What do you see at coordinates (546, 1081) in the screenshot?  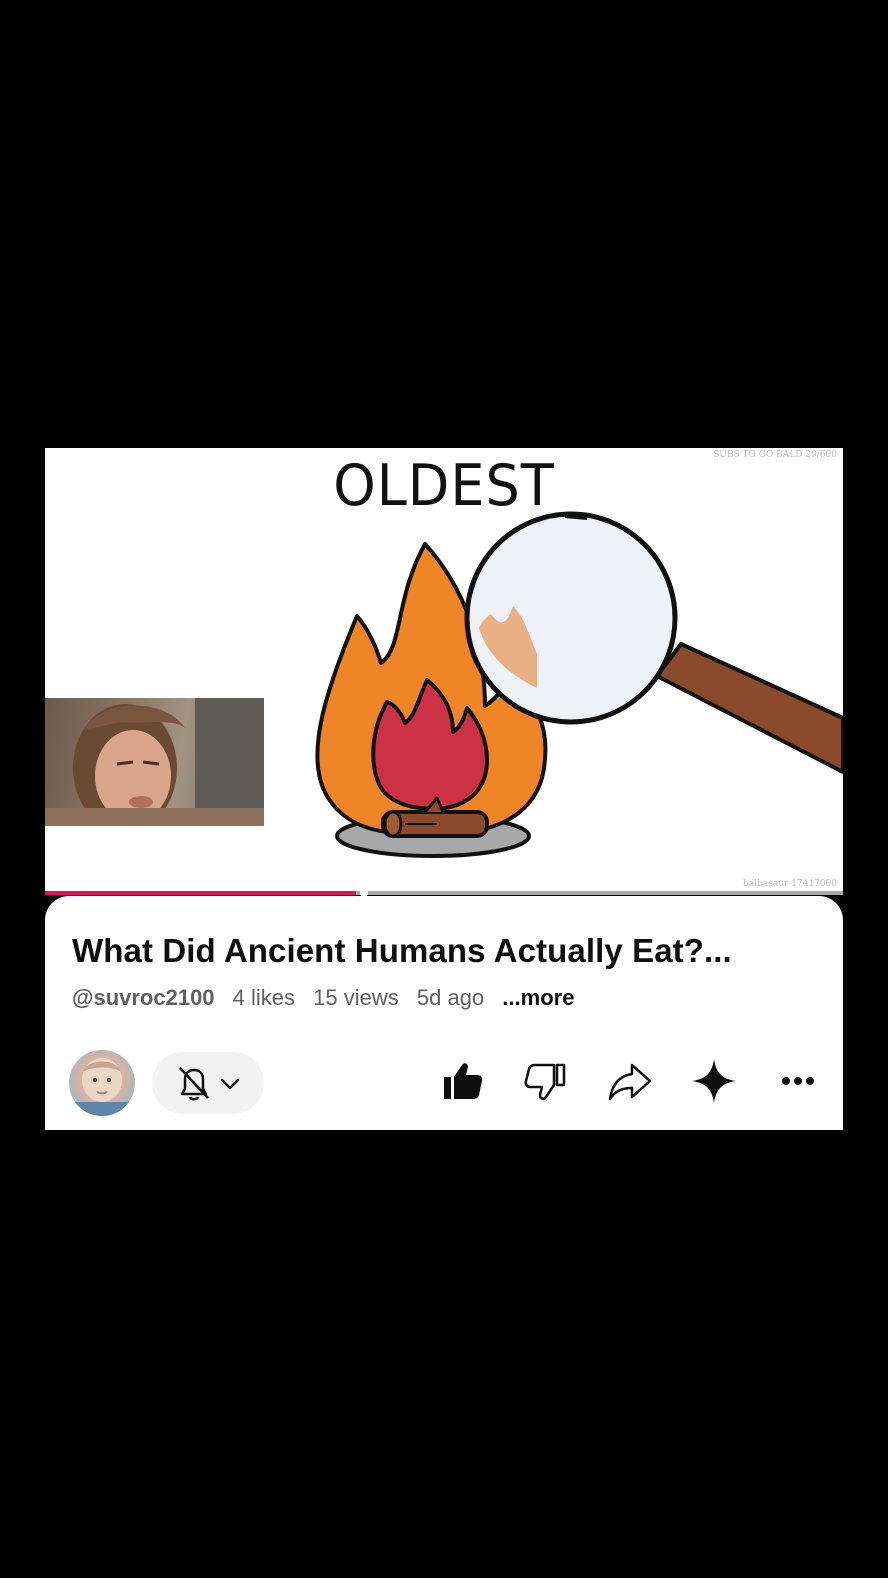 I see `dislike-icon` at bounding box center [546, 1081].